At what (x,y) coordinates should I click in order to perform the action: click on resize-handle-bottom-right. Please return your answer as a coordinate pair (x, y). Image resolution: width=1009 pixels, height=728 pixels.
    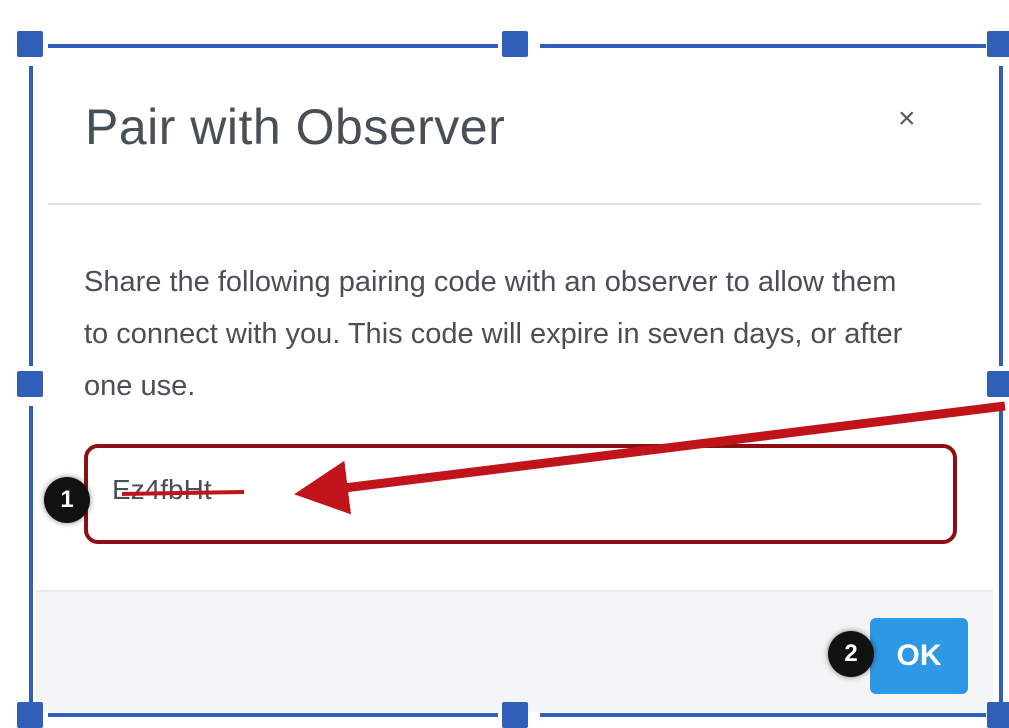
    Looking at the image, I should click on (998, 715).